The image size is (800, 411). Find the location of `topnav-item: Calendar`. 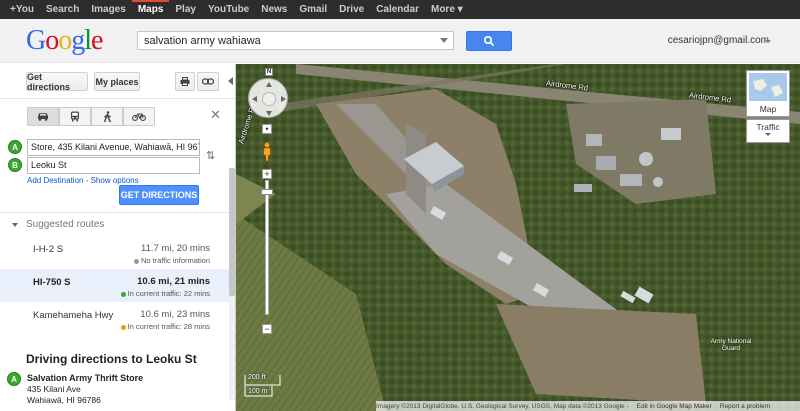

topnav-item: Calendar is located at coordinates (397, 9).